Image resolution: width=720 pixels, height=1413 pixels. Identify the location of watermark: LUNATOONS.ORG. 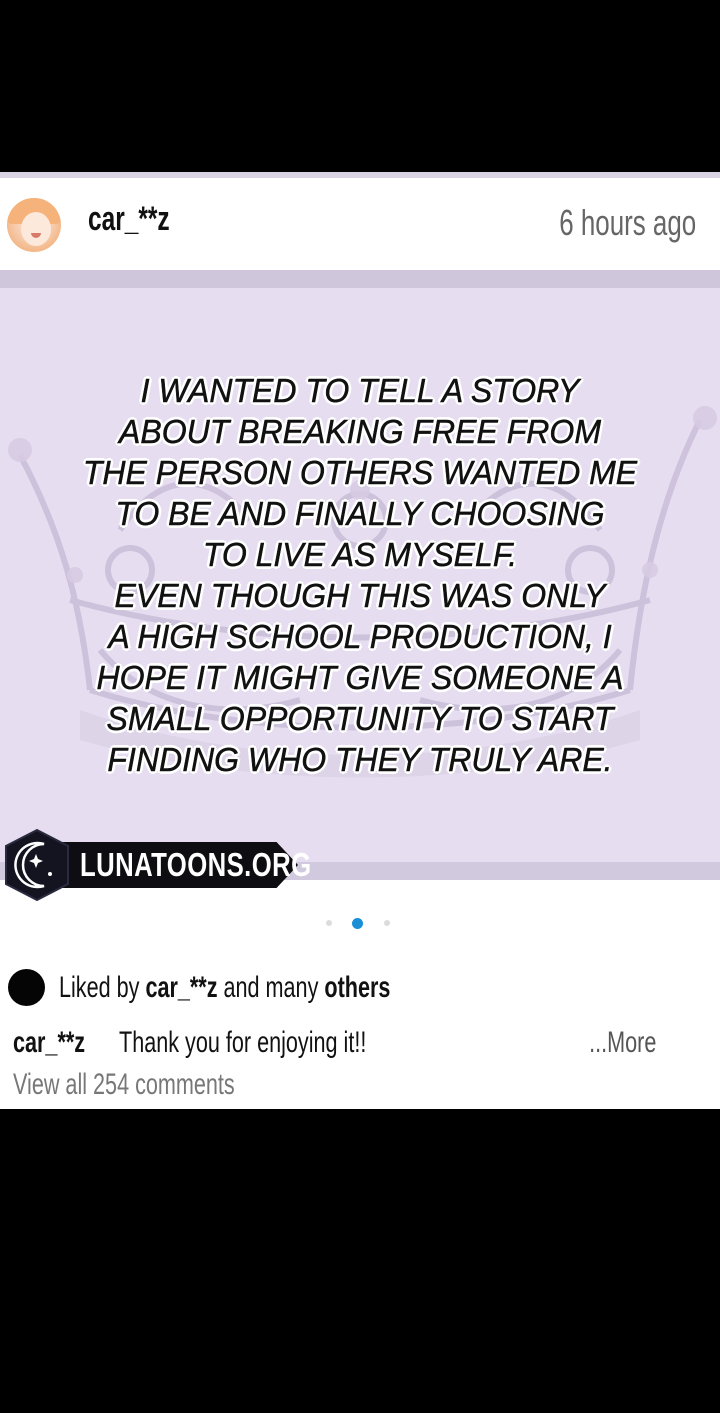
(155, 865).